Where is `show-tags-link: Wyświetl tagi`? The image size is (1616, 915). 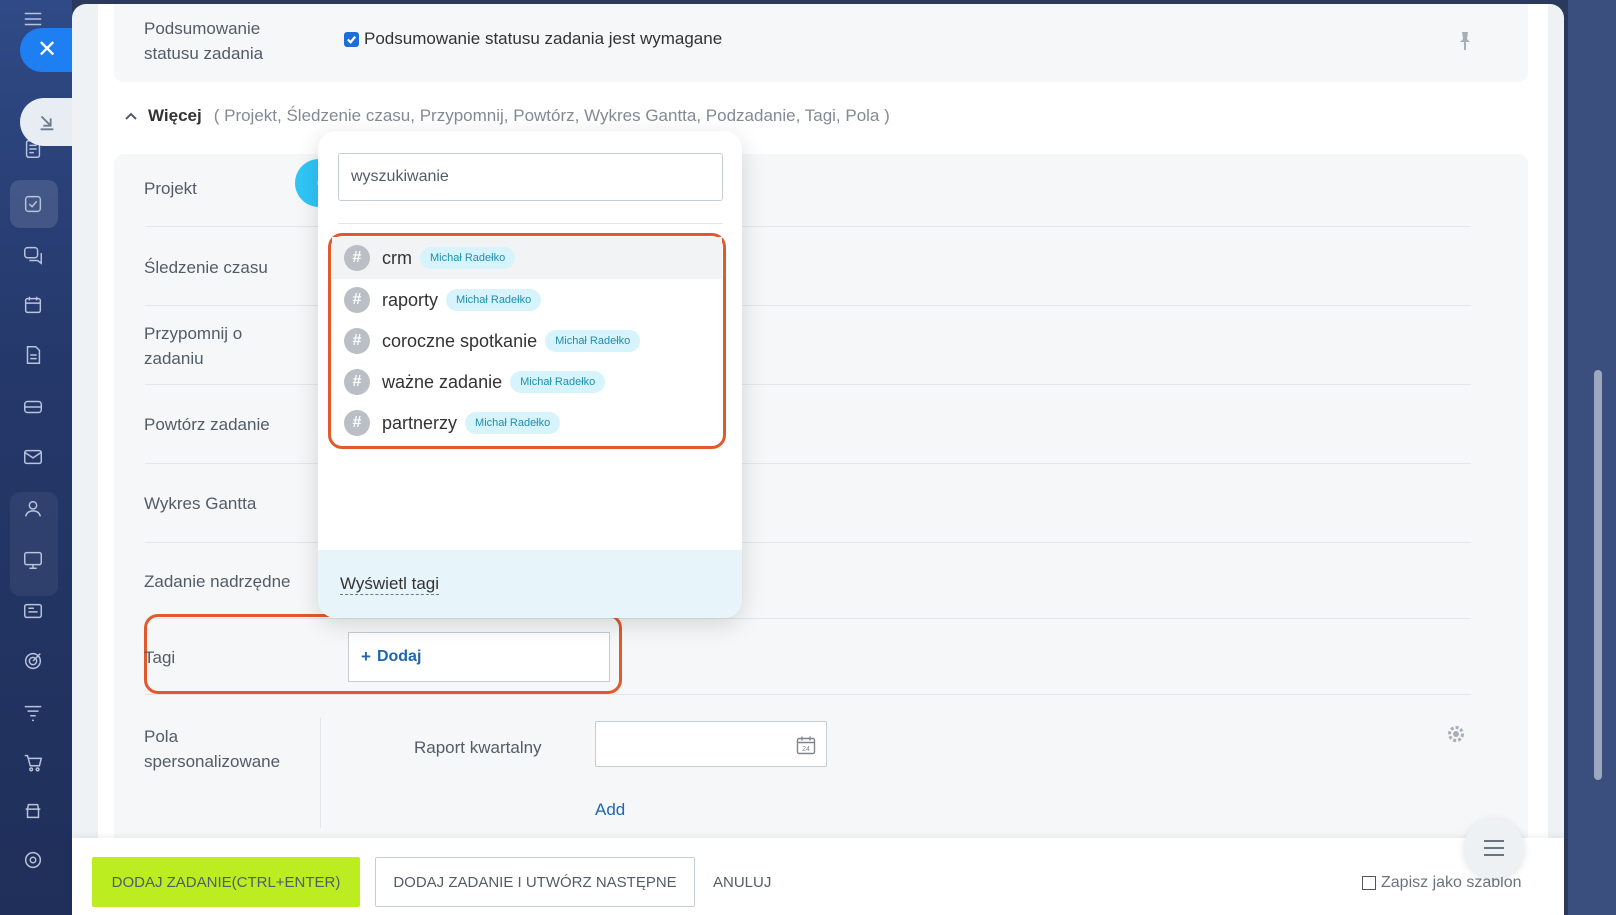
show-tags-link: Wyświetl tagi is located at coordinates (390, 584).